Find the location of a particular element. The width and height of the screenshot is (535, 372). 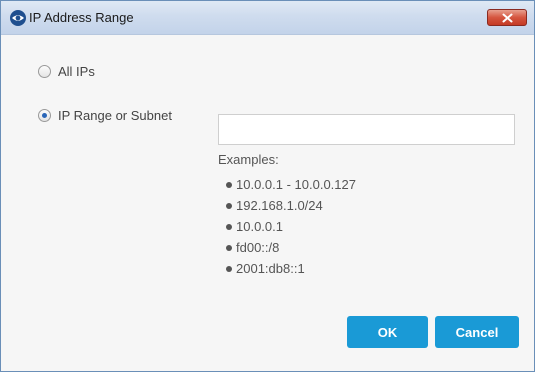

list-item: 192.168.1.0/24 is located at coordinates (291, 205).